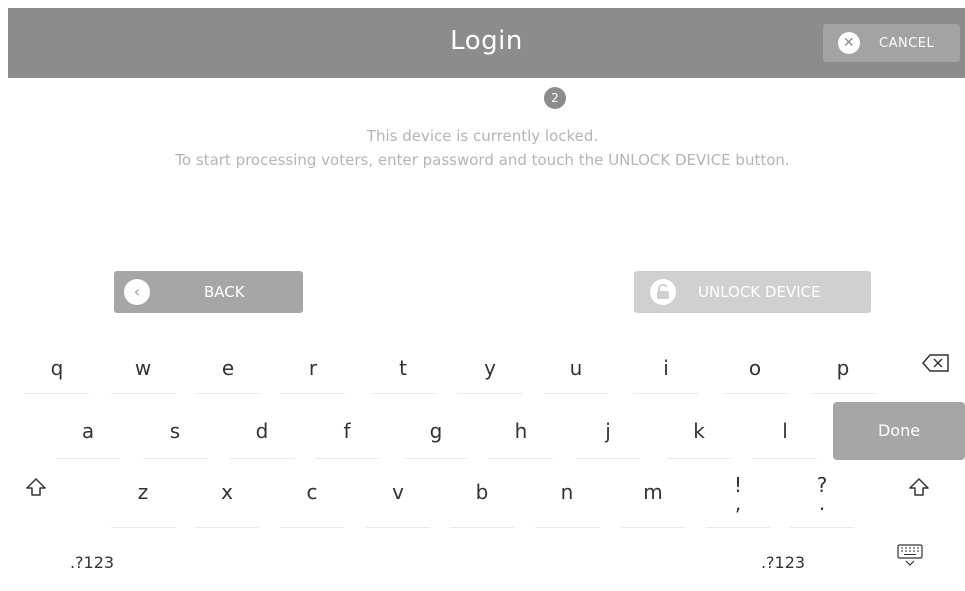 This screenshot has width=965, height=591. I want to click on keyboard-dismiss-key, so click(910, 563).